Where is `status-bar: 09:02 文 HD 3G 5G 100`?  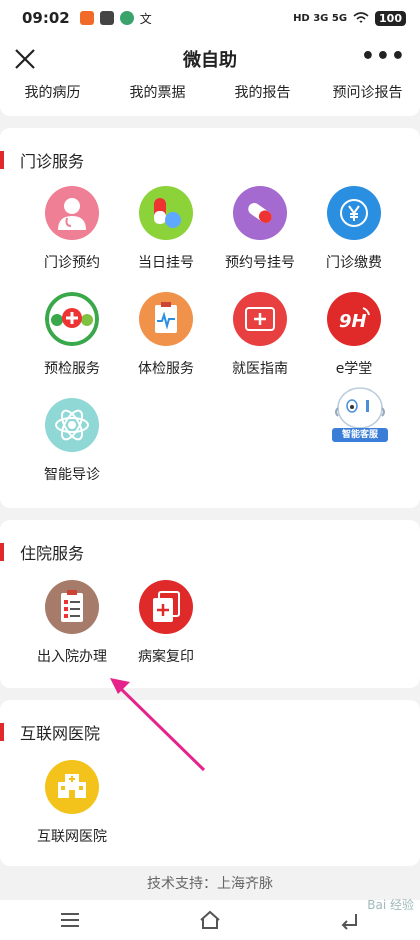
status-bar: 09:02 文 HD 3G 5G 100 is located at coordinates (210, 18).